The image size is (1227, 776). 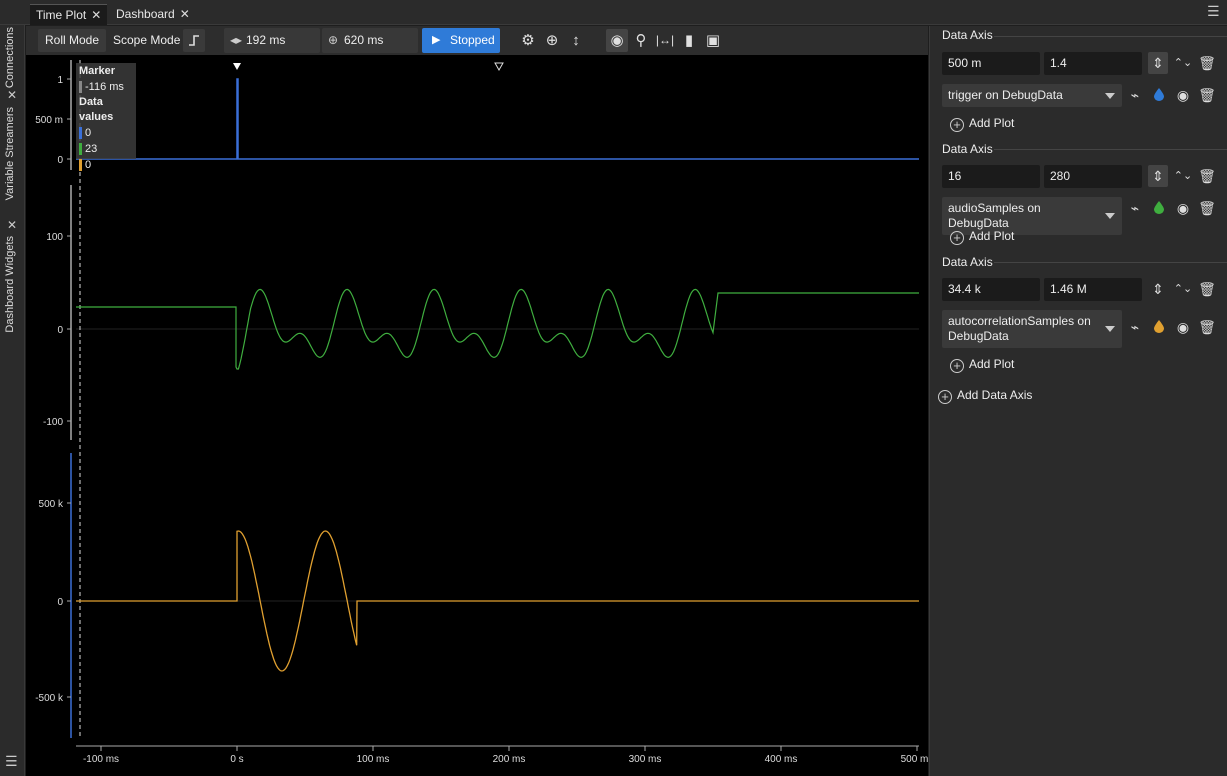 I want to click on marker-title: Marker, so click(x=97, y=71).